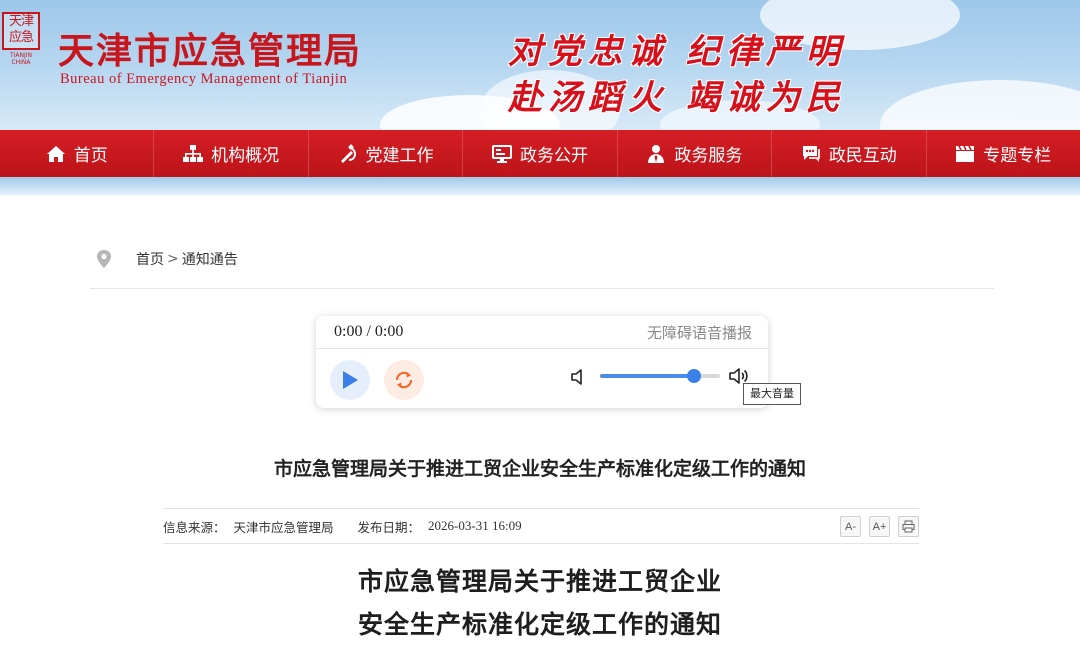  I want to click on nav-item-label: 政务公开, so click(553, 156).